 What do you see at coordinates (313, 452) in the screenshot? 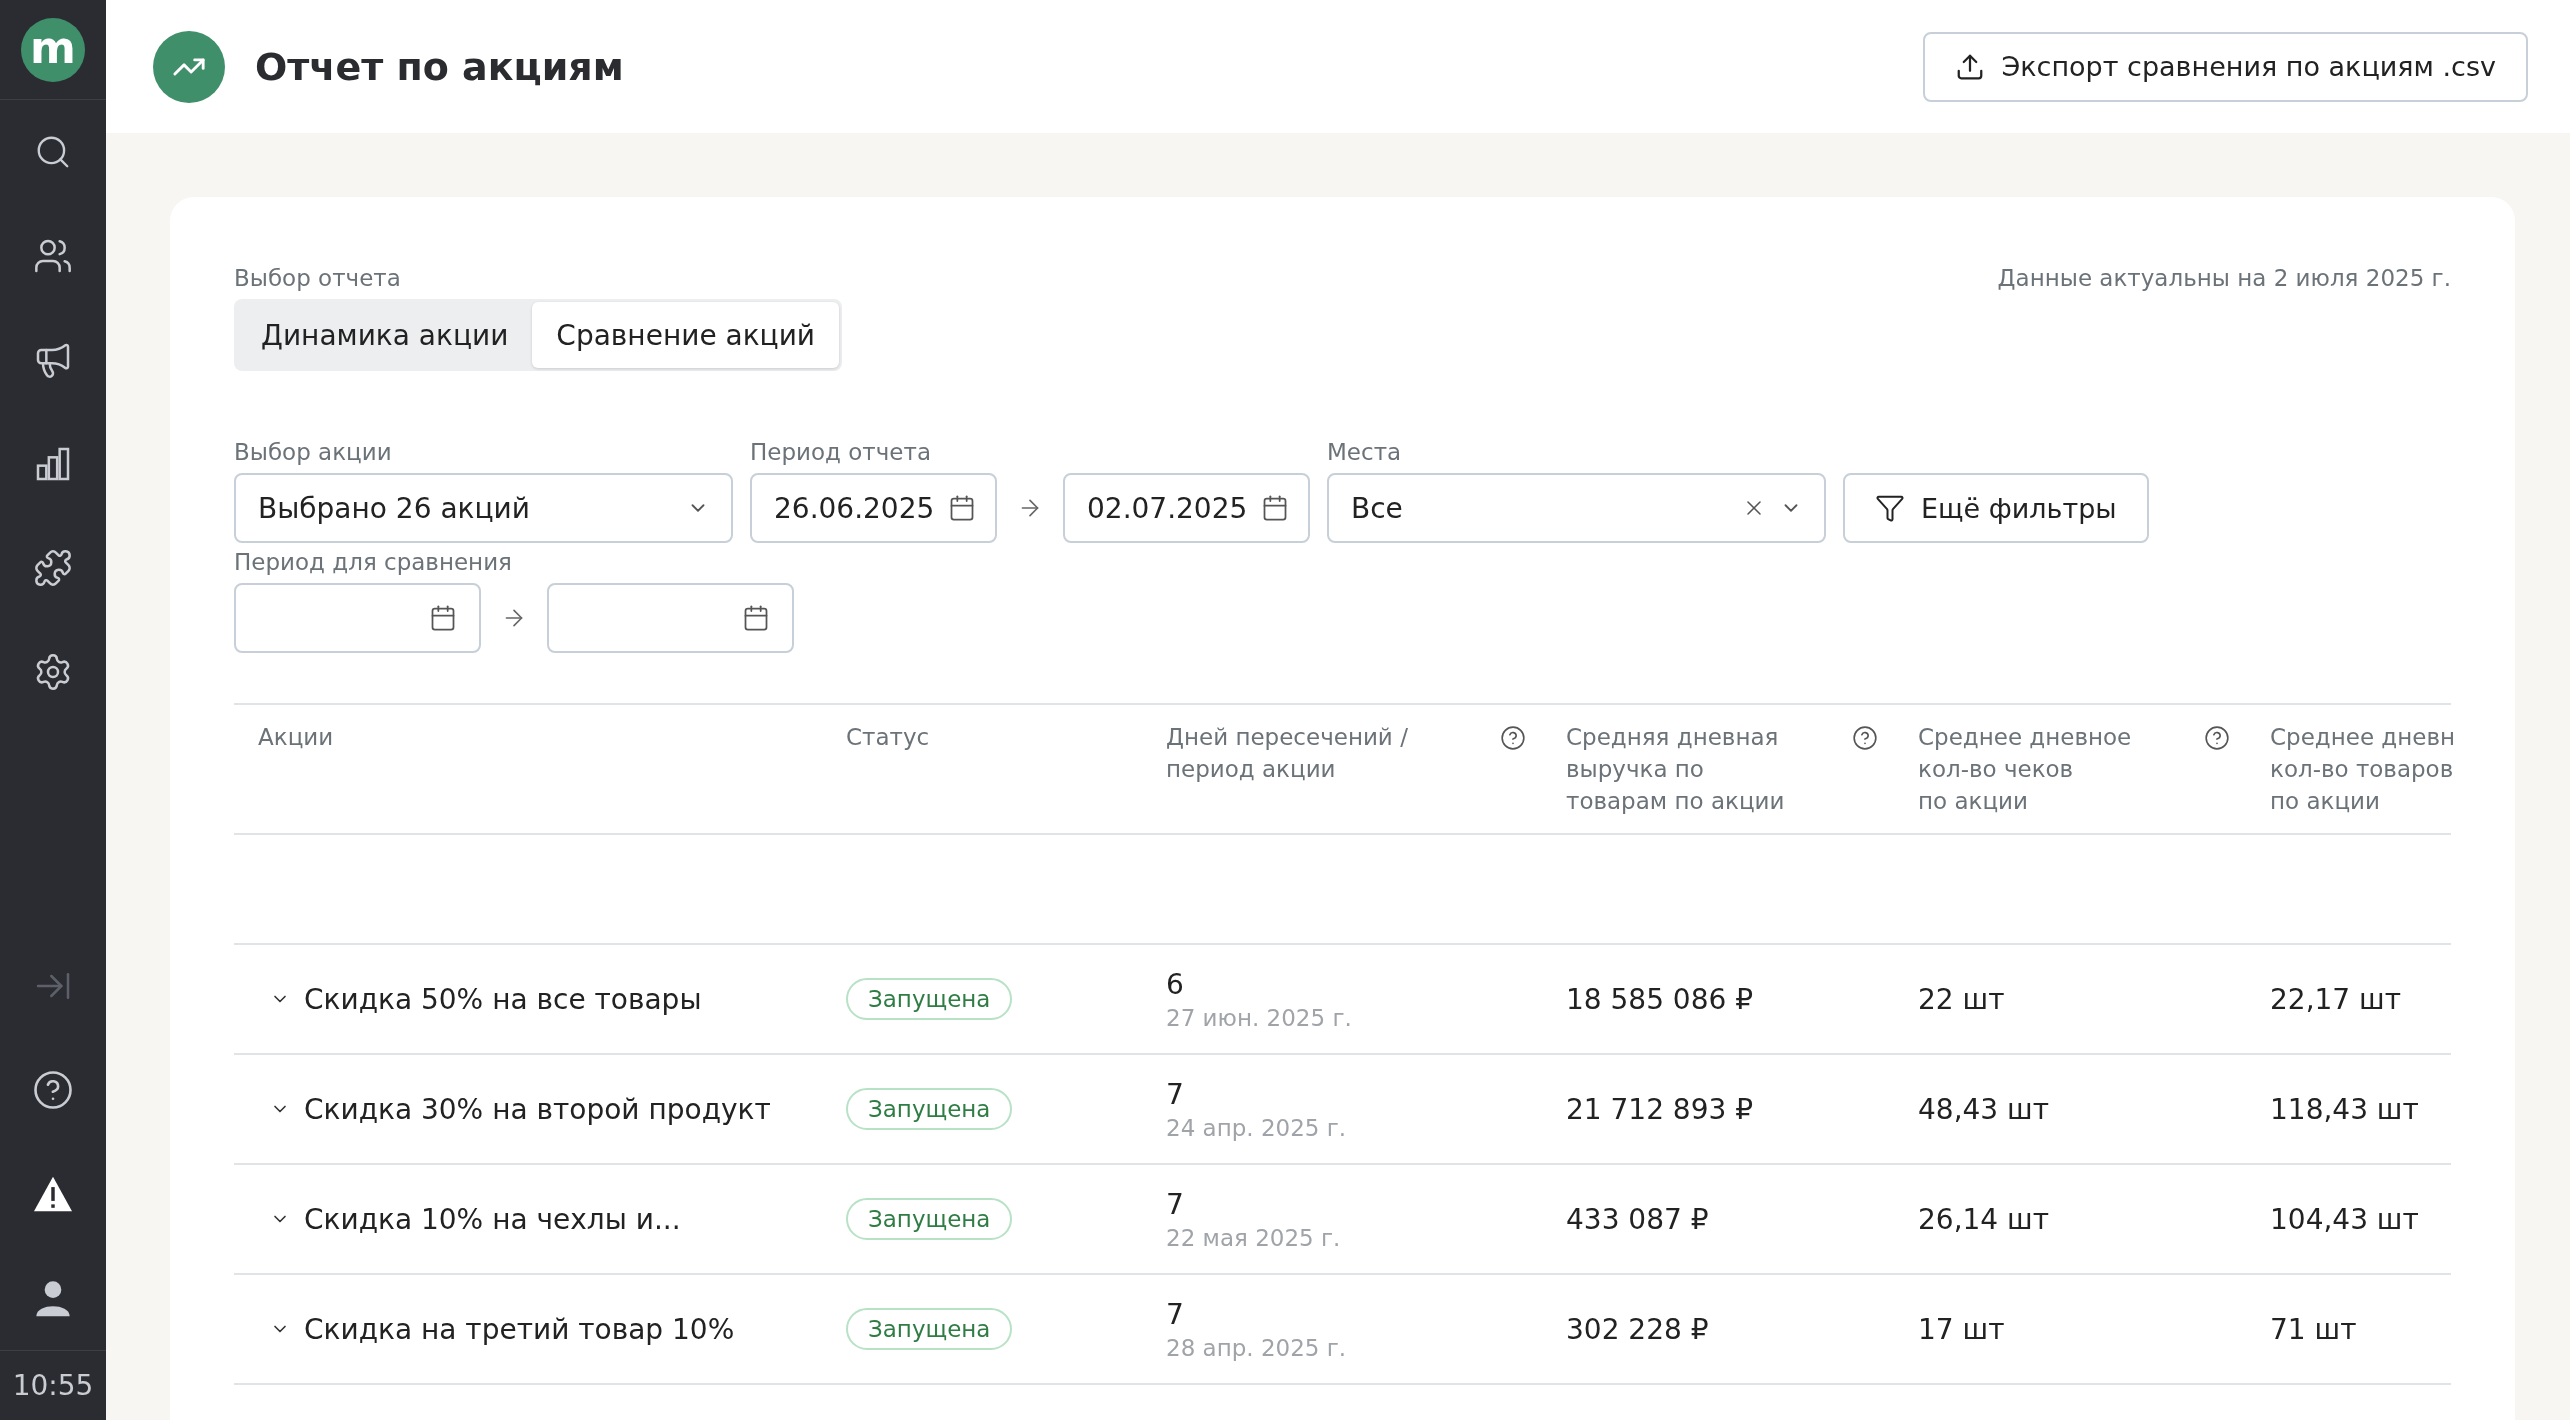
I see `field-label: Выбор акции` at bounding box center [313, 452].